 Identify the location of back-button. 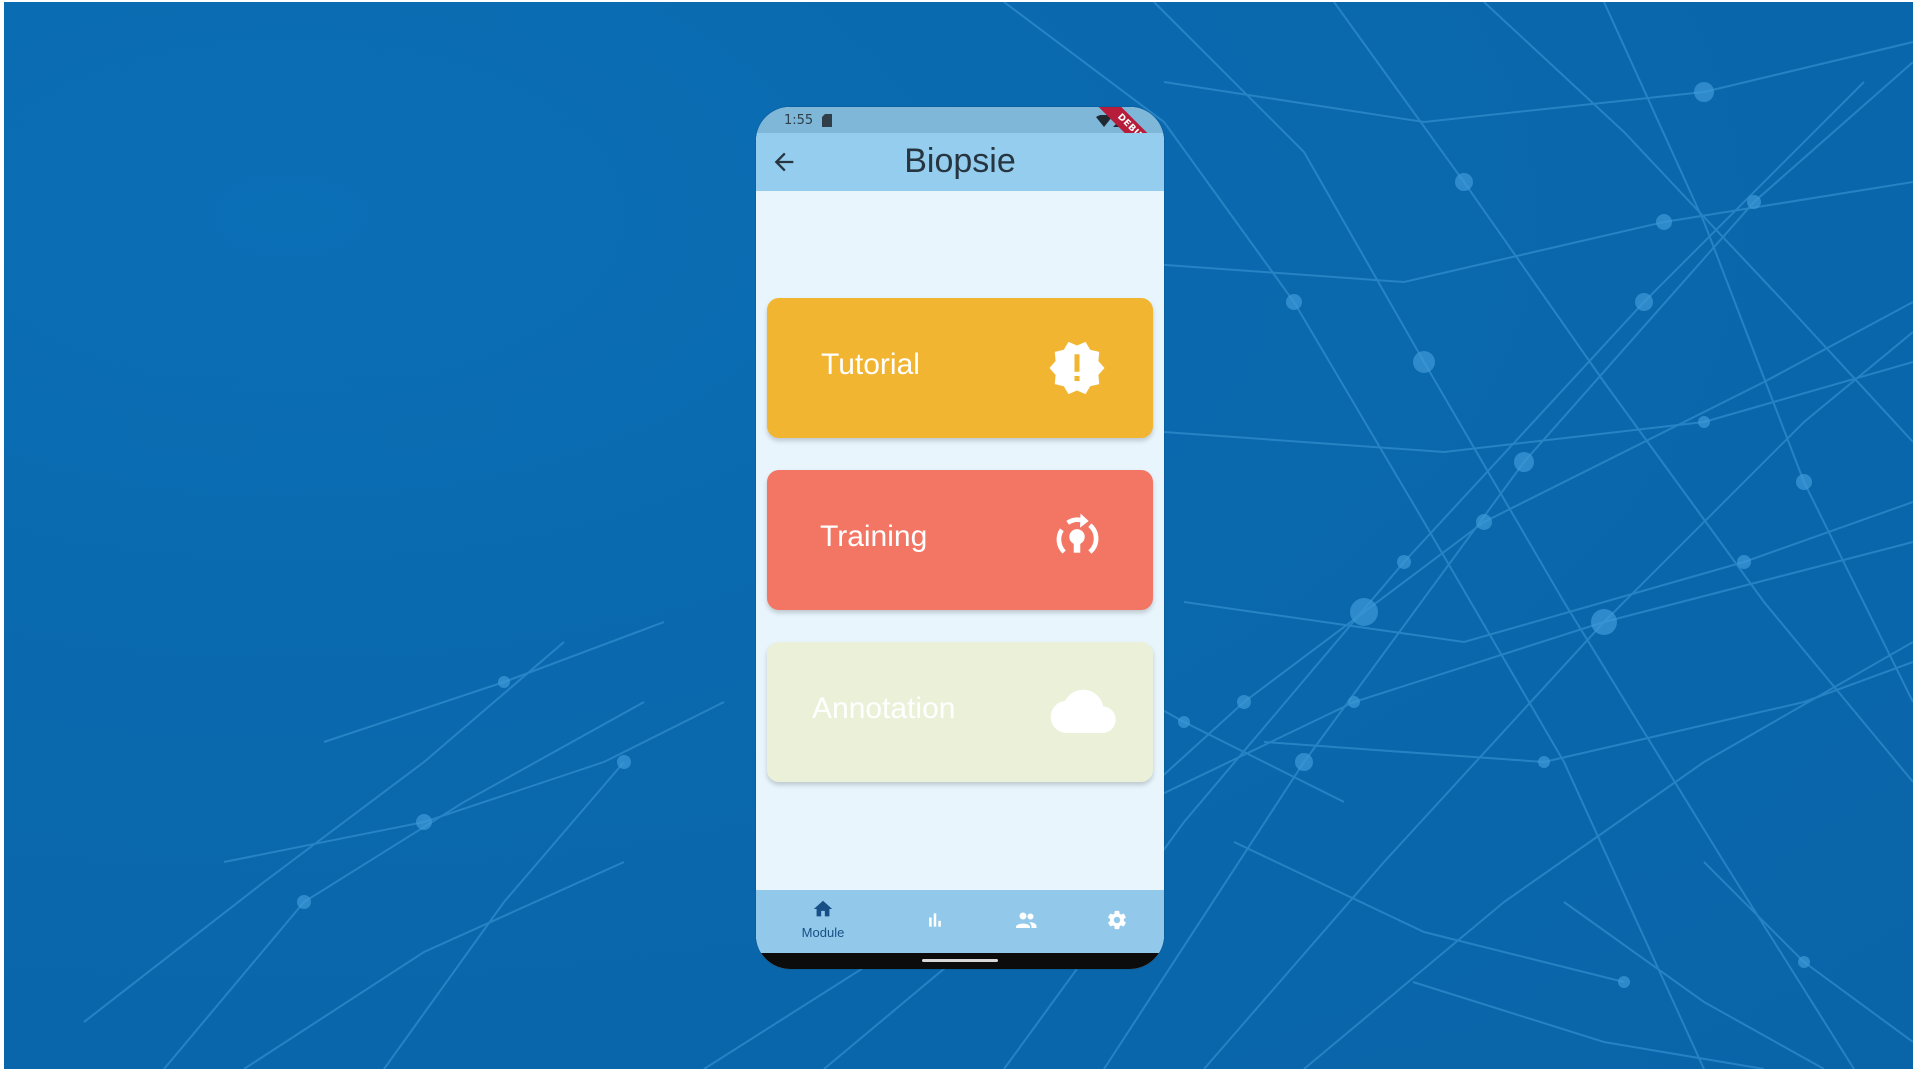
(784, 162).